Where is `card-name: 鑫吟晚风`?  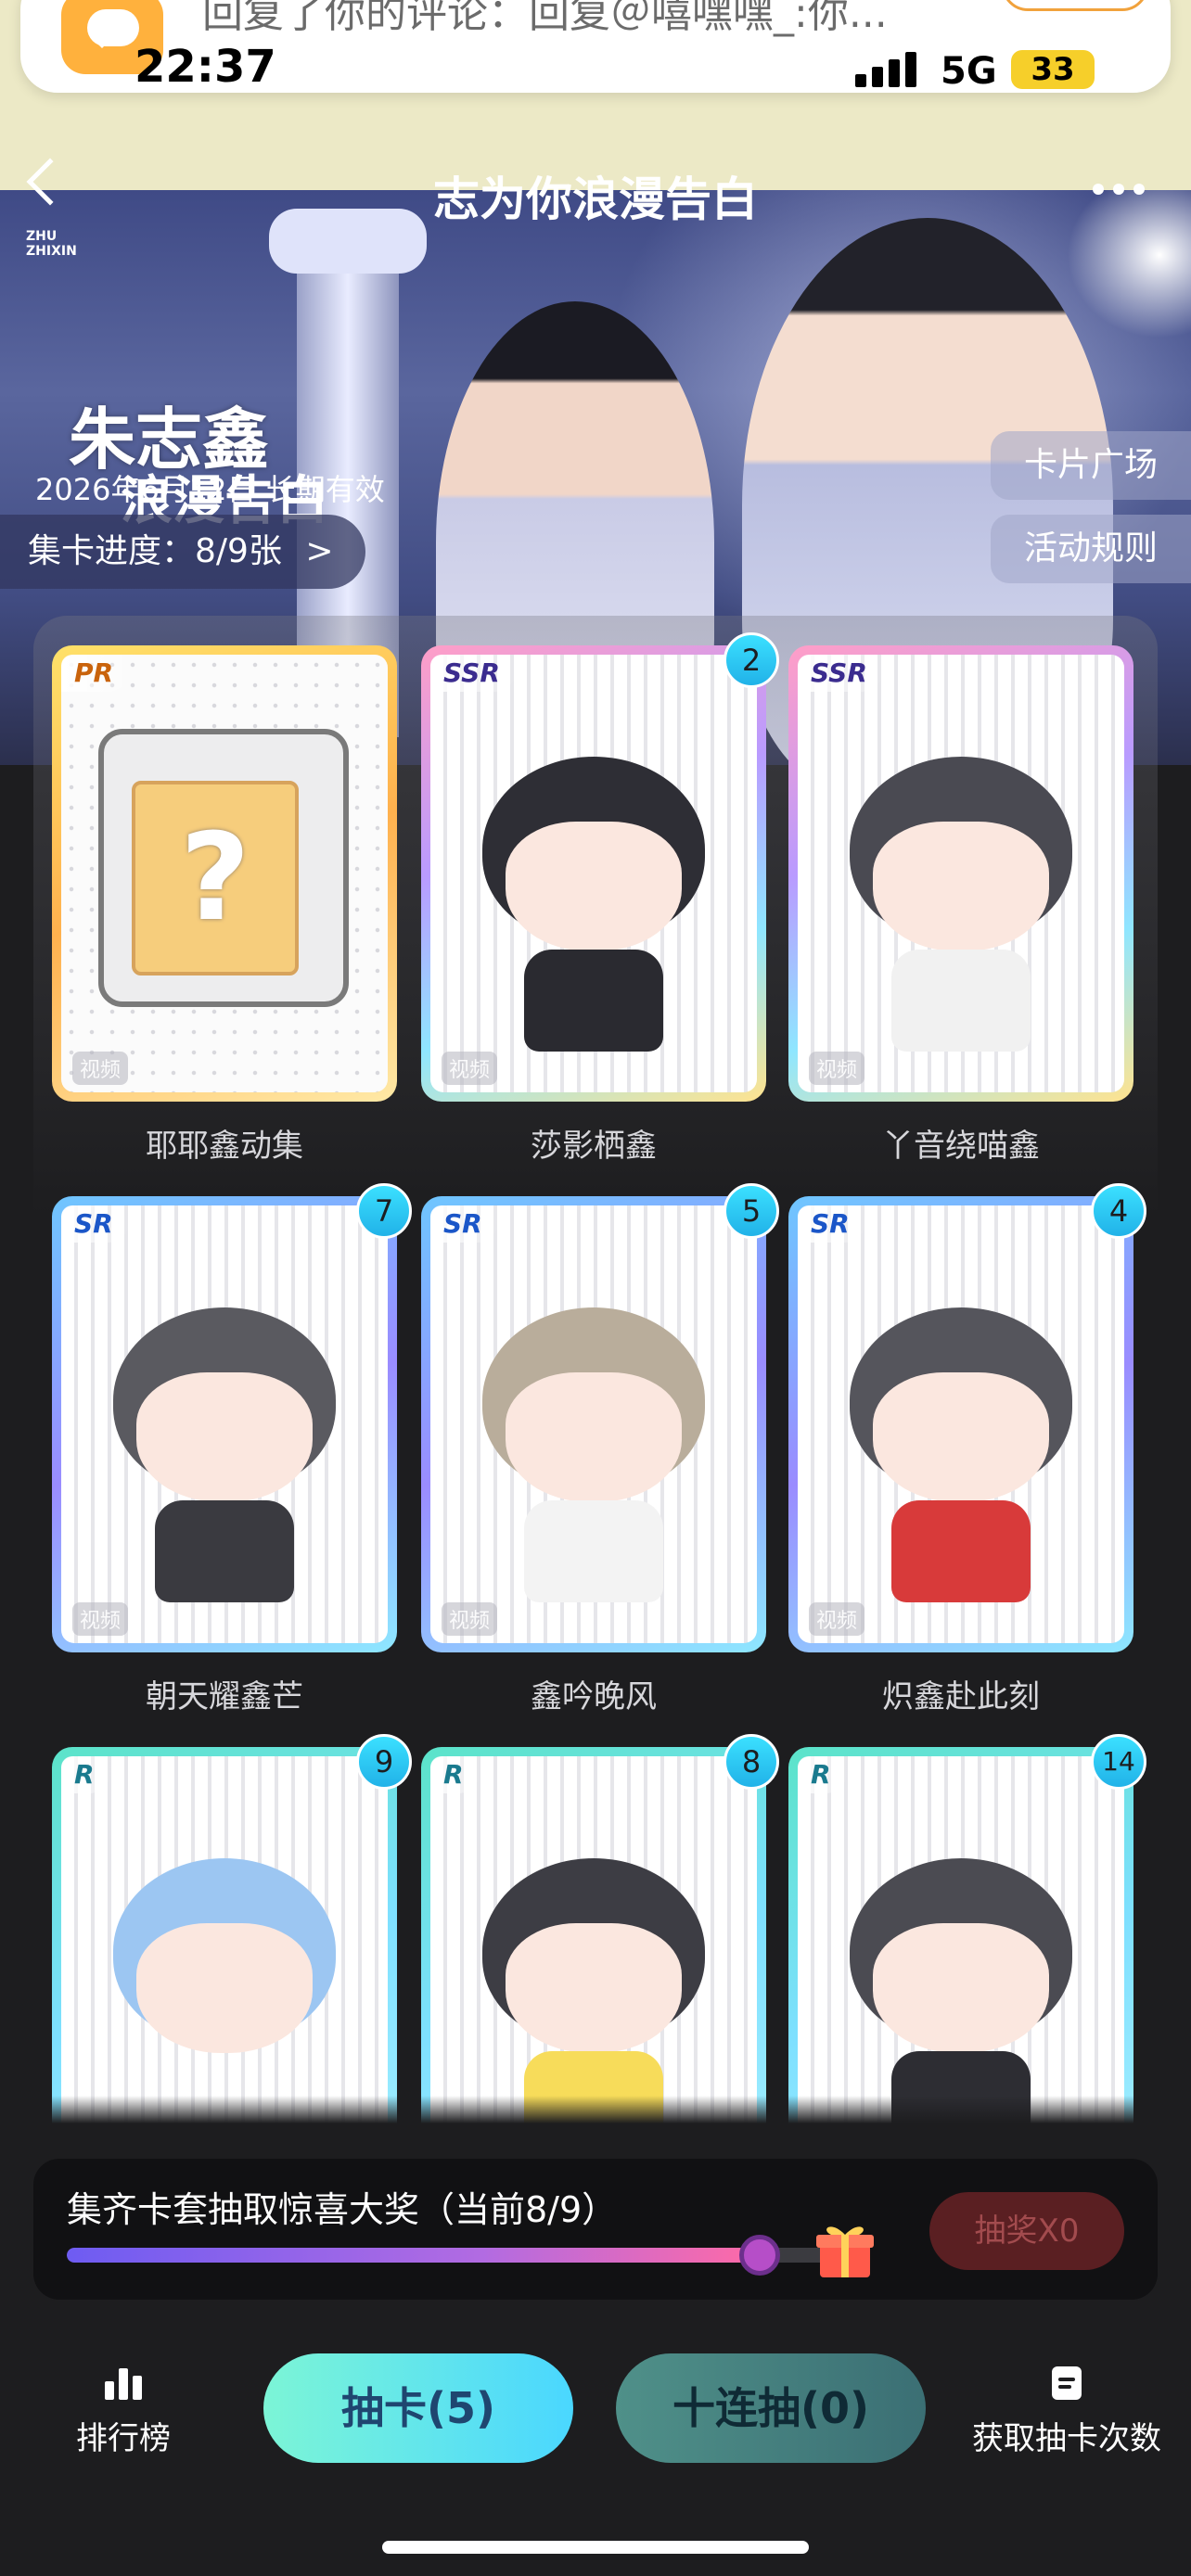
card-name: 鑫吟晚风 is located at coordinates (594, 1696).